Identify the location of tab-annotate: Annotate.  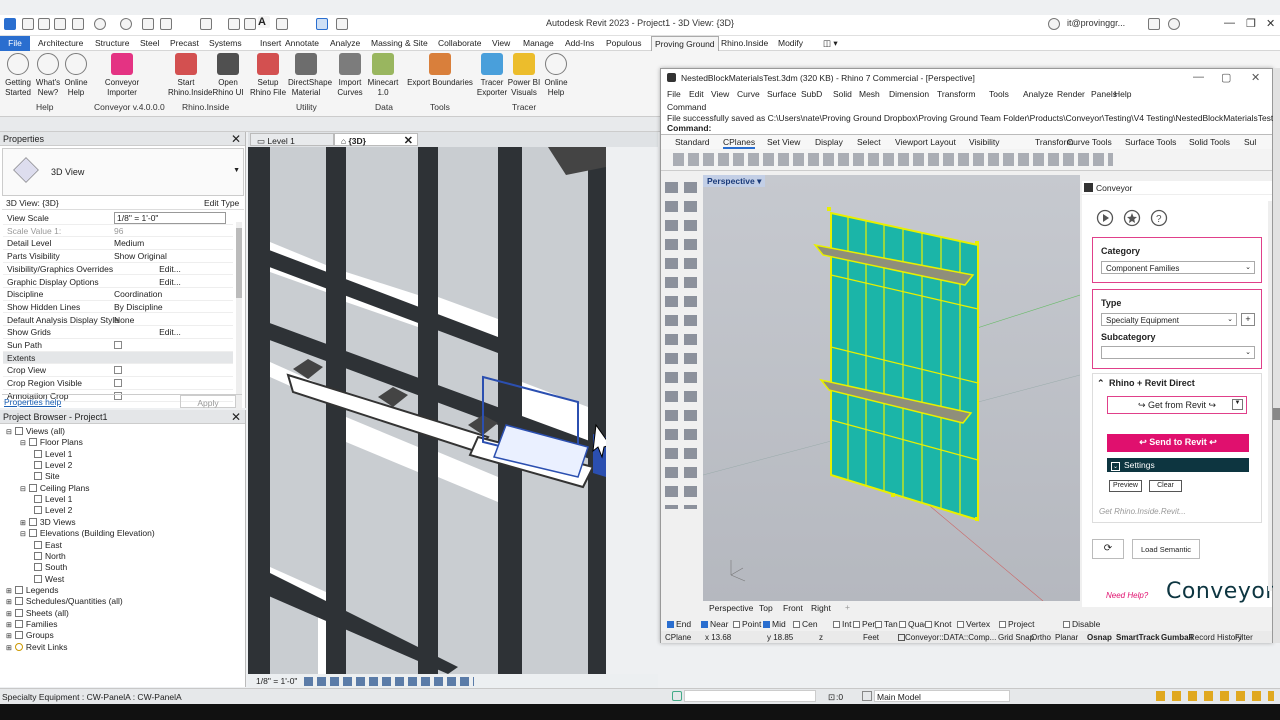
(302, 43).